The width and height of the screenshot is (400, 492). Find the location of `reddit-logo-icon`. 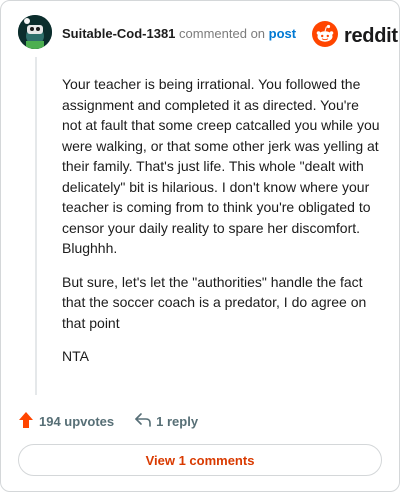

reddit-logo-icon is located at coordinates (325, 36).